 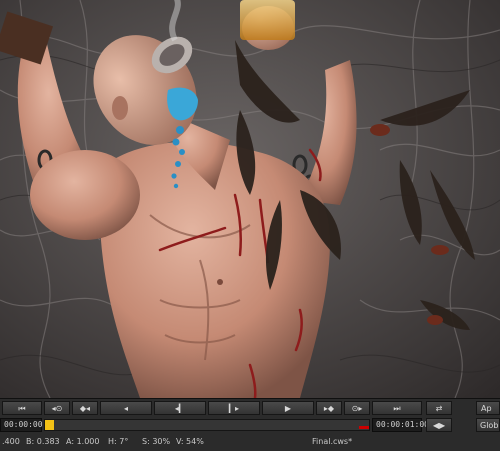 I want to click on prev-key-button: ◂⊙, so click(x=57, y=408).